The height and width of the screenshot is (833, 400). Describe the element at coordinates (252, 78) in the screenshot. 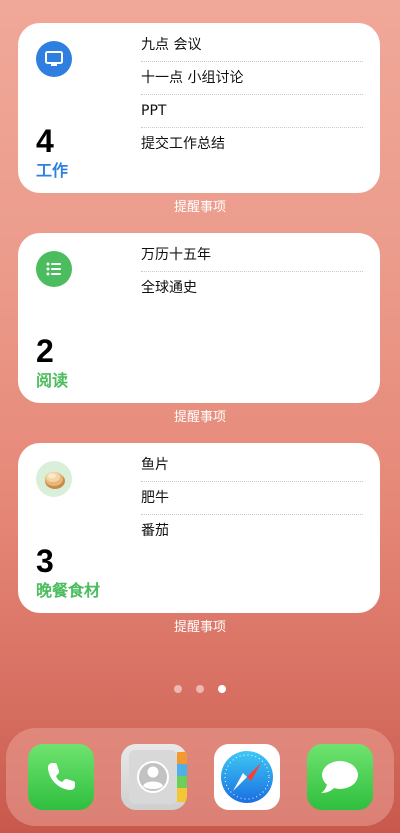

I see `reminder-item: 十一点 小组讨论` at that location.